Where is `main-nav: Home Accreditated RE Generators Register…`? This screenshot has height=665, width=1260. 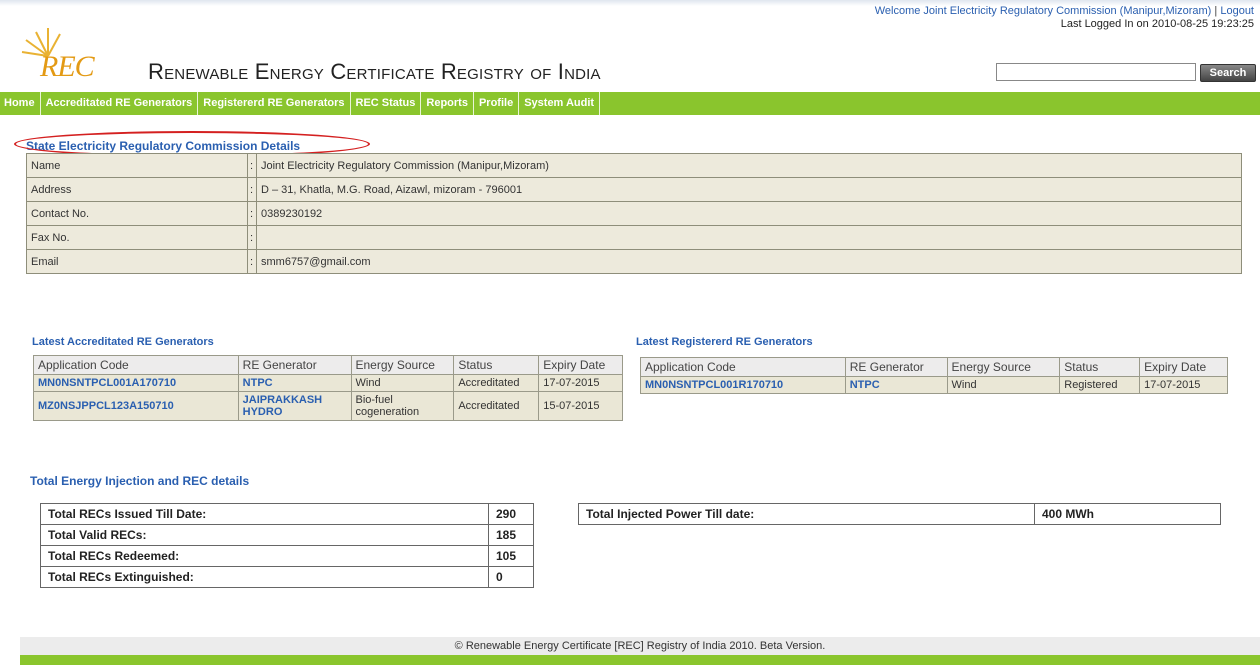
main-nav: Home Accreditated RE Generators Register… is located at coordinates (630, 103).